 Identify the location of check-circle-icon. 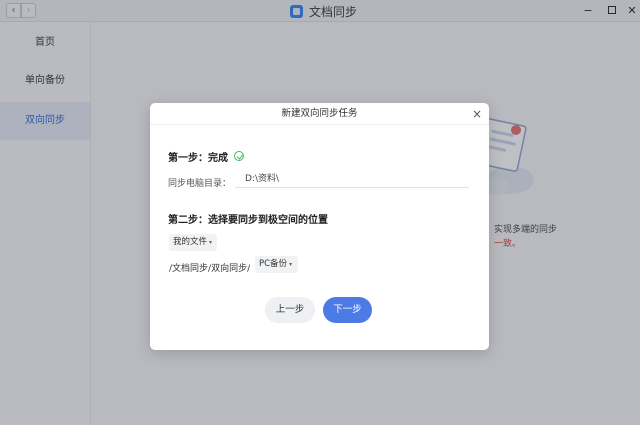
(239, 156).